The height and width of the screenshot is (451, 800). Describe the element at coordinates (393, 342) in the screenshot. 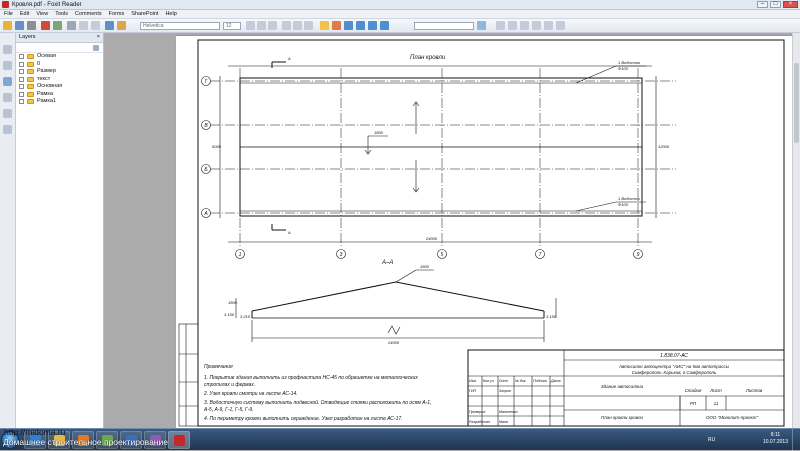

I see `dim-section-width: 24000` at that location.